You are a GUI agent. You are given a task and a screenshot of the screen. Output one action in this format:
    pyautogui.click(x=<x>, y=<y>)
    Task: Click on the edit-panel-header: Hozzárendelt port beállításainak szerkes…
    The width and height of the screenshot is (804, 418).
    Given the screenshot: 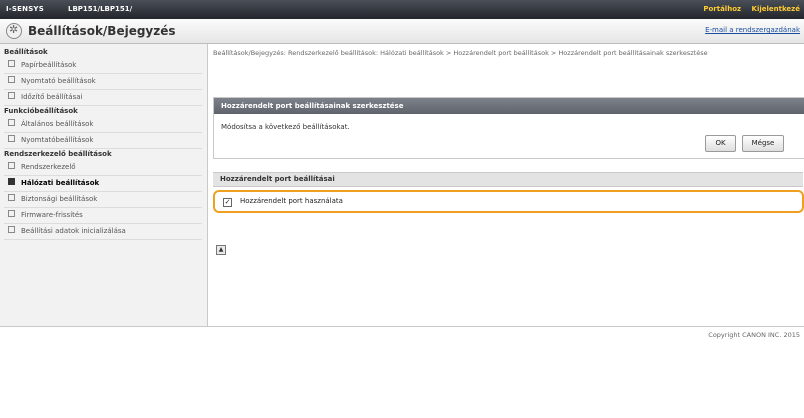 What is the action you would take?
    pyautogui.click(x=509, y=106)
    